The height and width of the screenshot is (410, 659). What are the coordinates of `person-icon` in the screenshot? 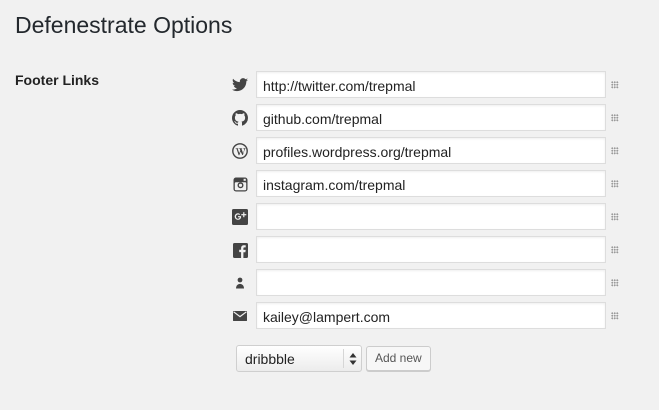 It's located at (240, 283).